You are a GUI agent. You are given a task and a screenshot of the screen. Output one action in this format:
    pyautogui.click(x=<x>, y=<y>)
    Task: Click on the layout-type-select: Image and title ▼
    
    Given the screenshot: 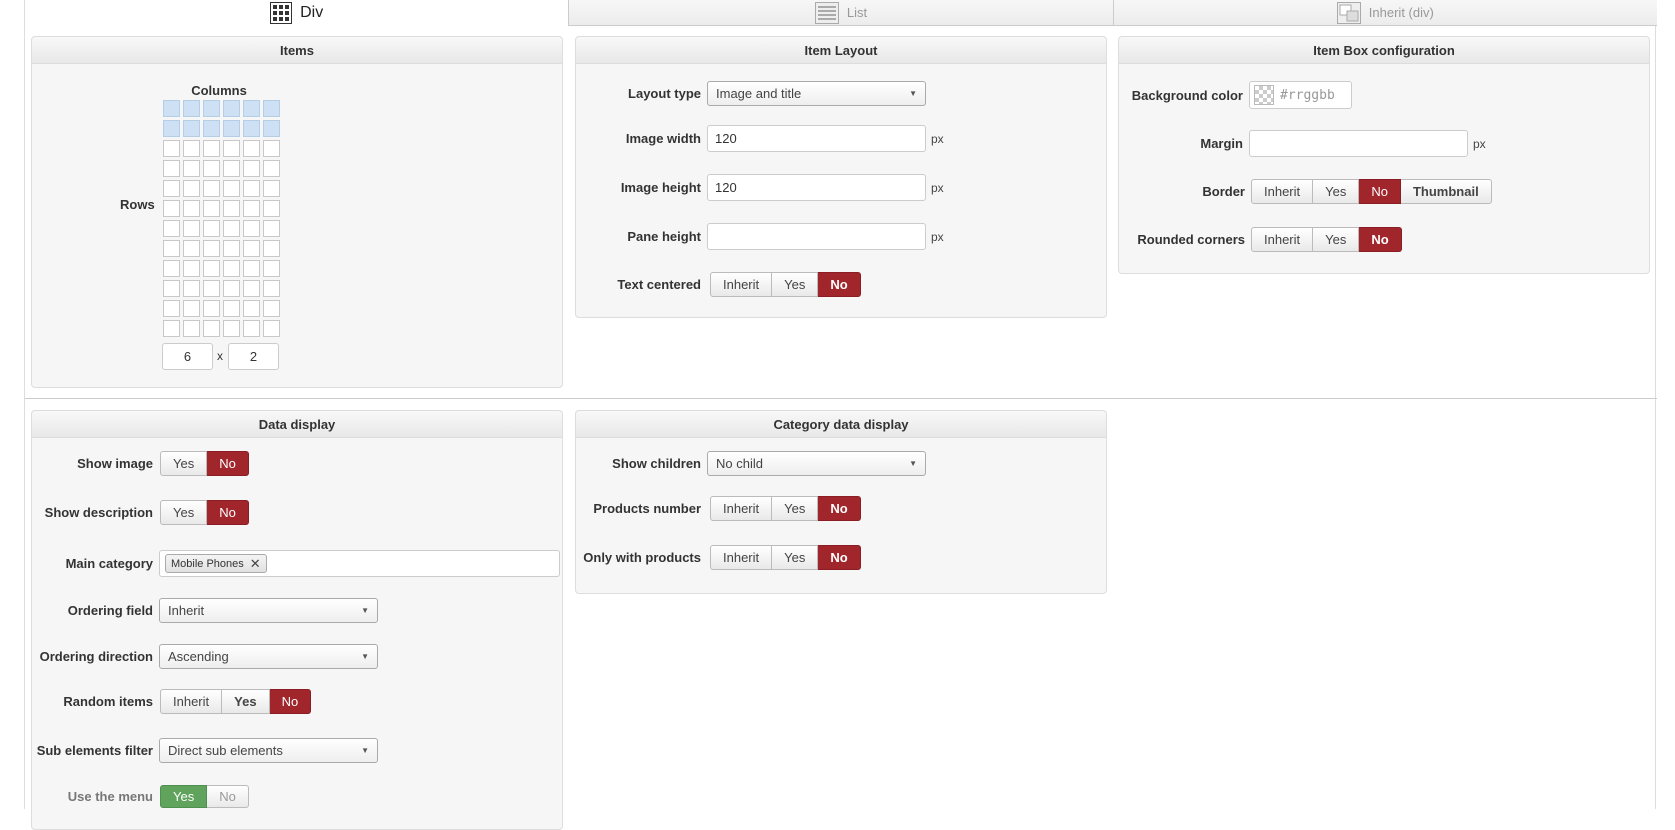 What is the action you would take?
    pyautogui.click(x=816, y=93)
    